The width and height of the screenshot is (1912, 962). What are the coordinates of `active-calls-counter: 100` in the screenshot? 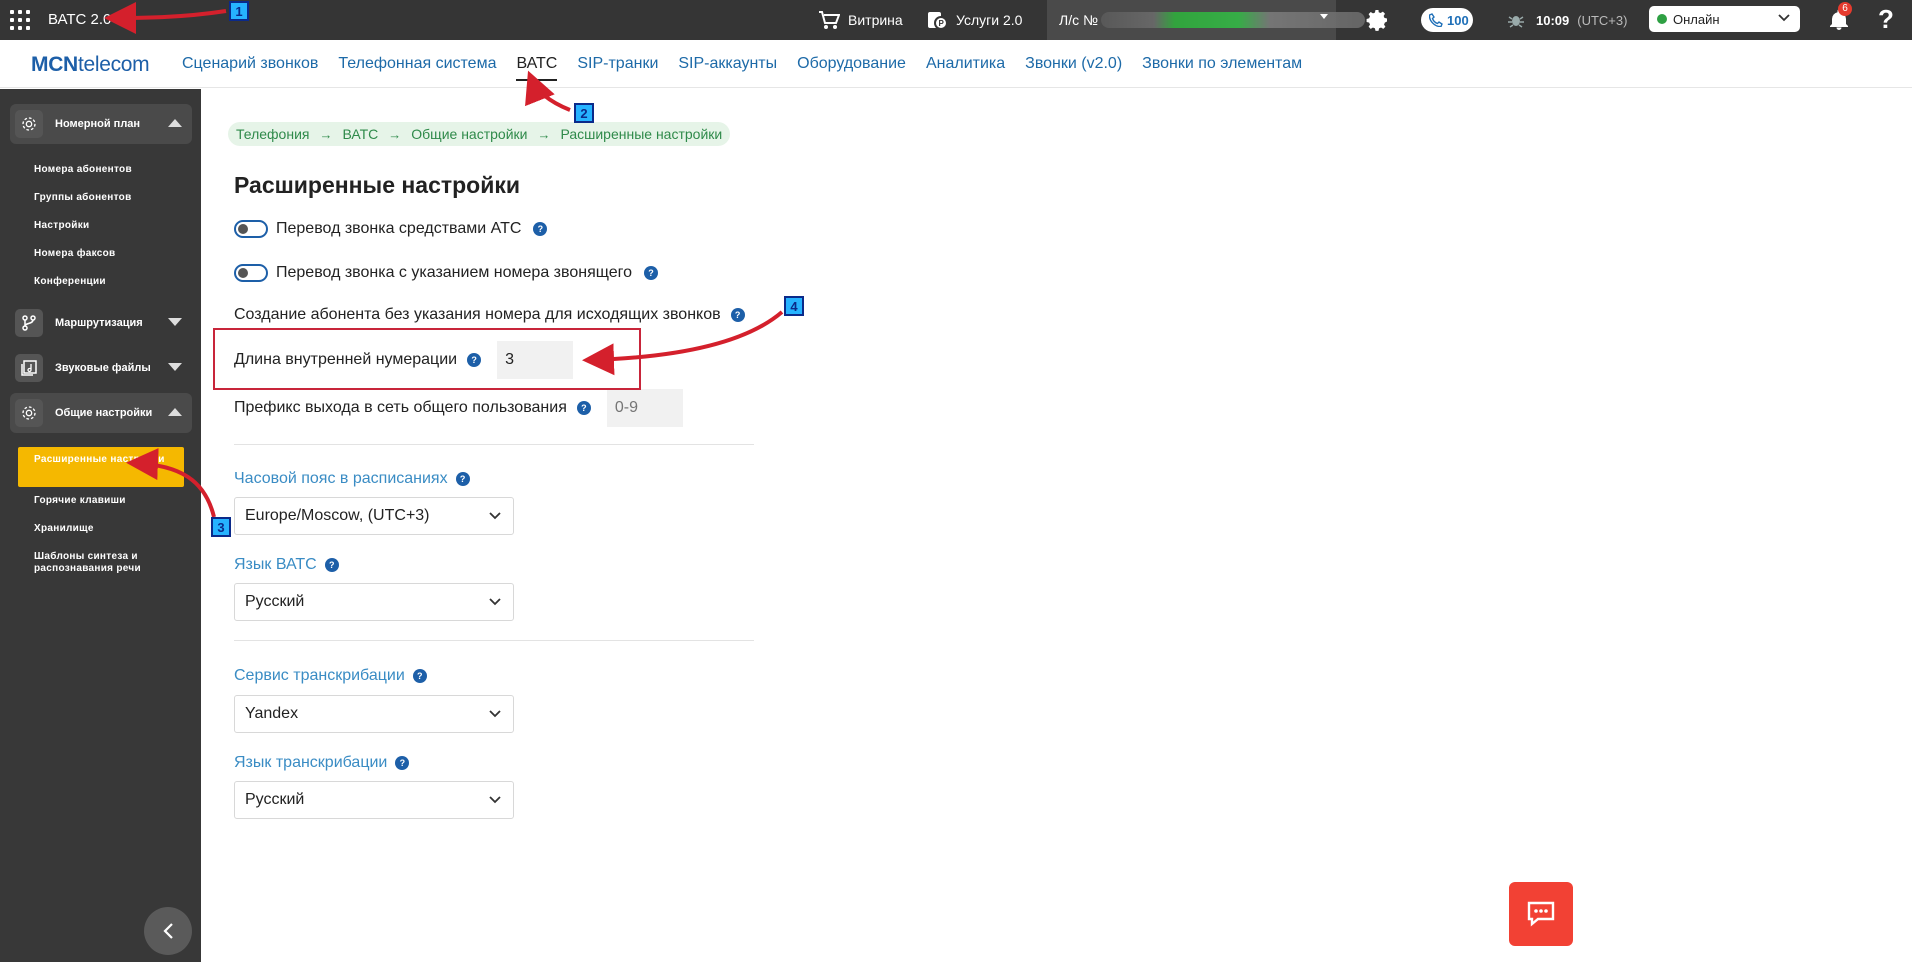 It's located at (1447, 20).